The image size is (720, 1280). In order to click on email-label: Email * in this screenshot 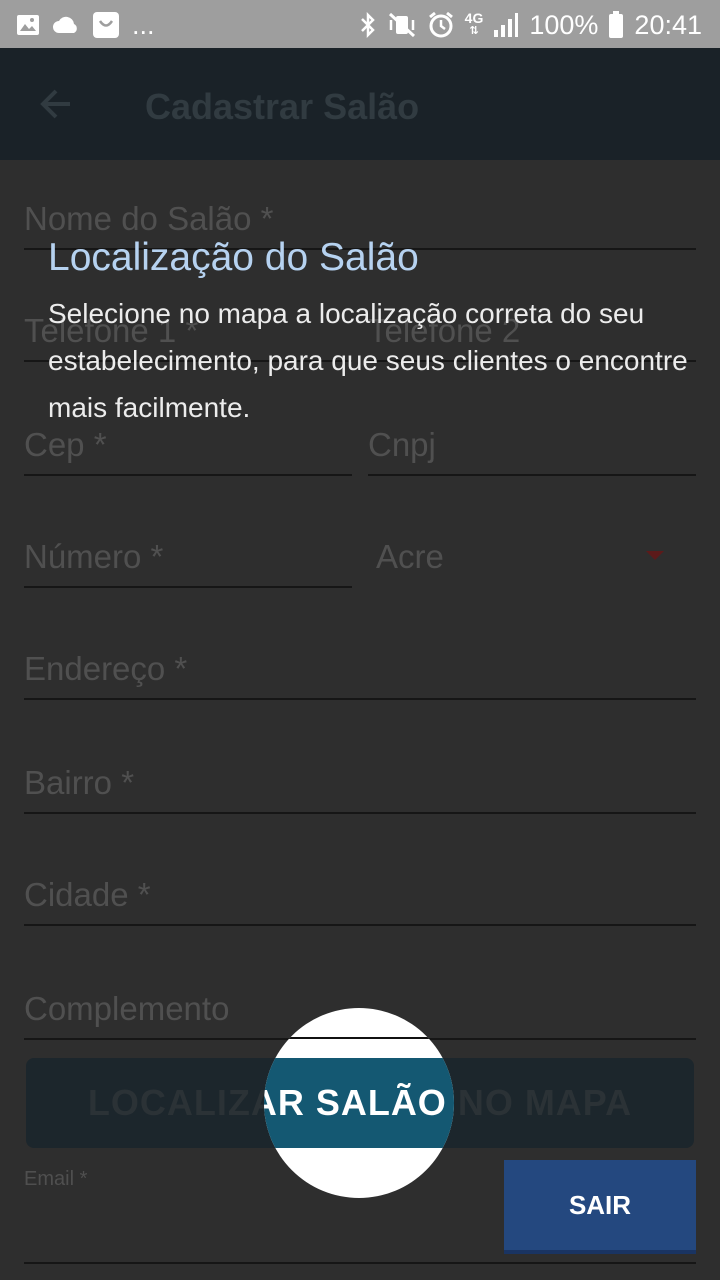, I will do `click(56, 1179)`.